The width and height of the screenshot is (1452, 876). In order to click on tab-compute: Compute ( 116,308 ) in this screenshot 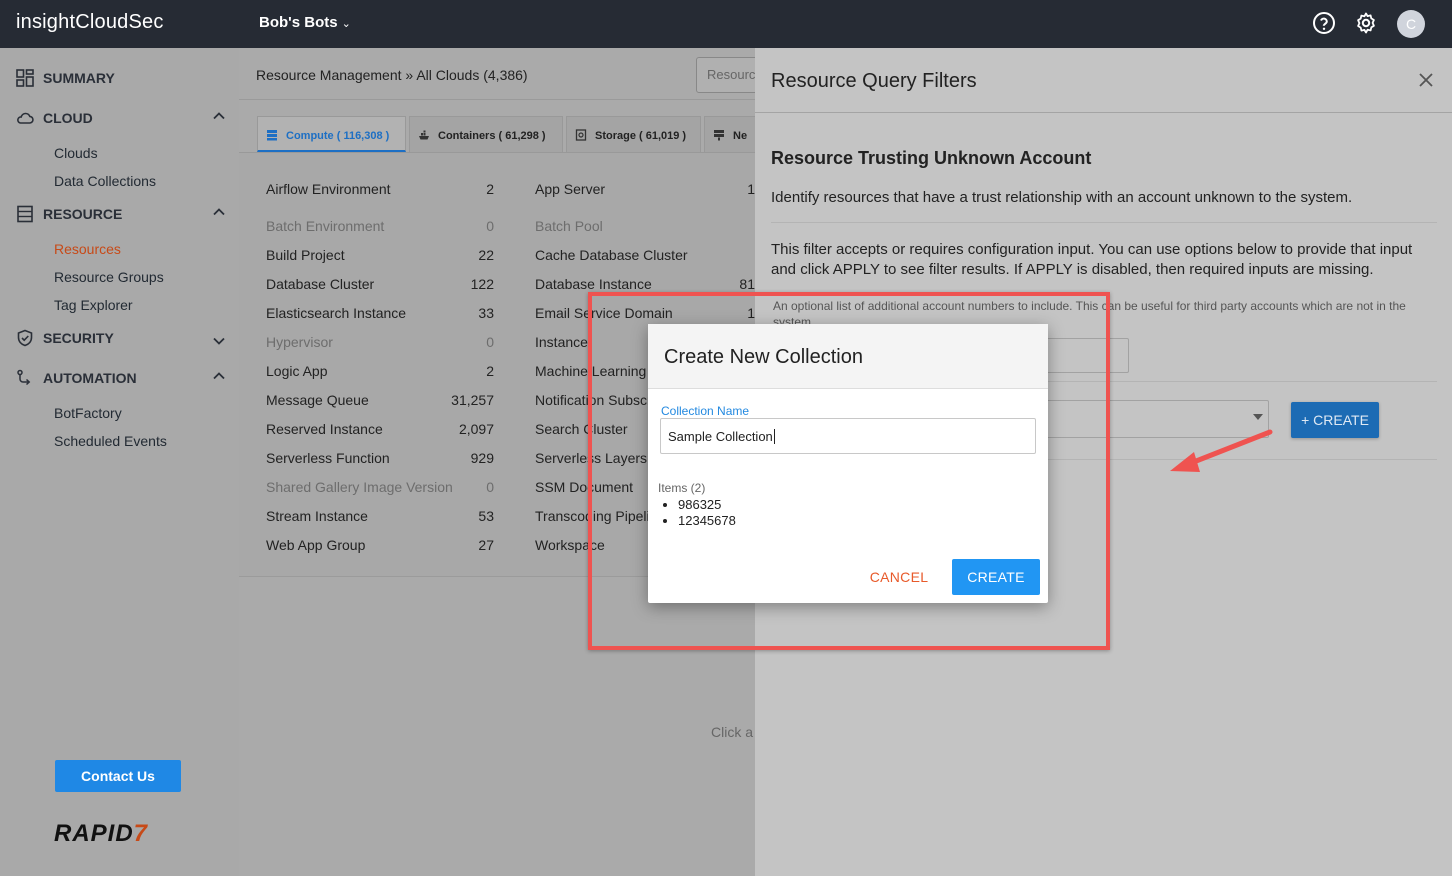, I will do `click(331, 134)`.